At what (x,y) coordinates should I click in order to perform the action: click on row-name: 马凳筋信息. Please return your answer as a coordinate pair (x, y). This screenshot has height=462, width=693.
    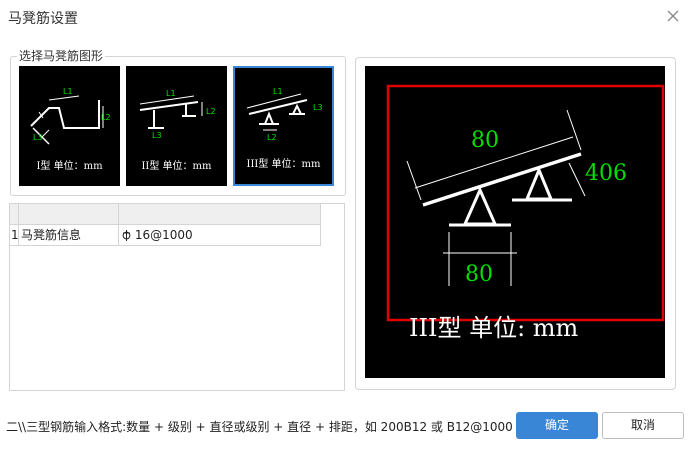
    Looking at the image, I should click on (51, 235).